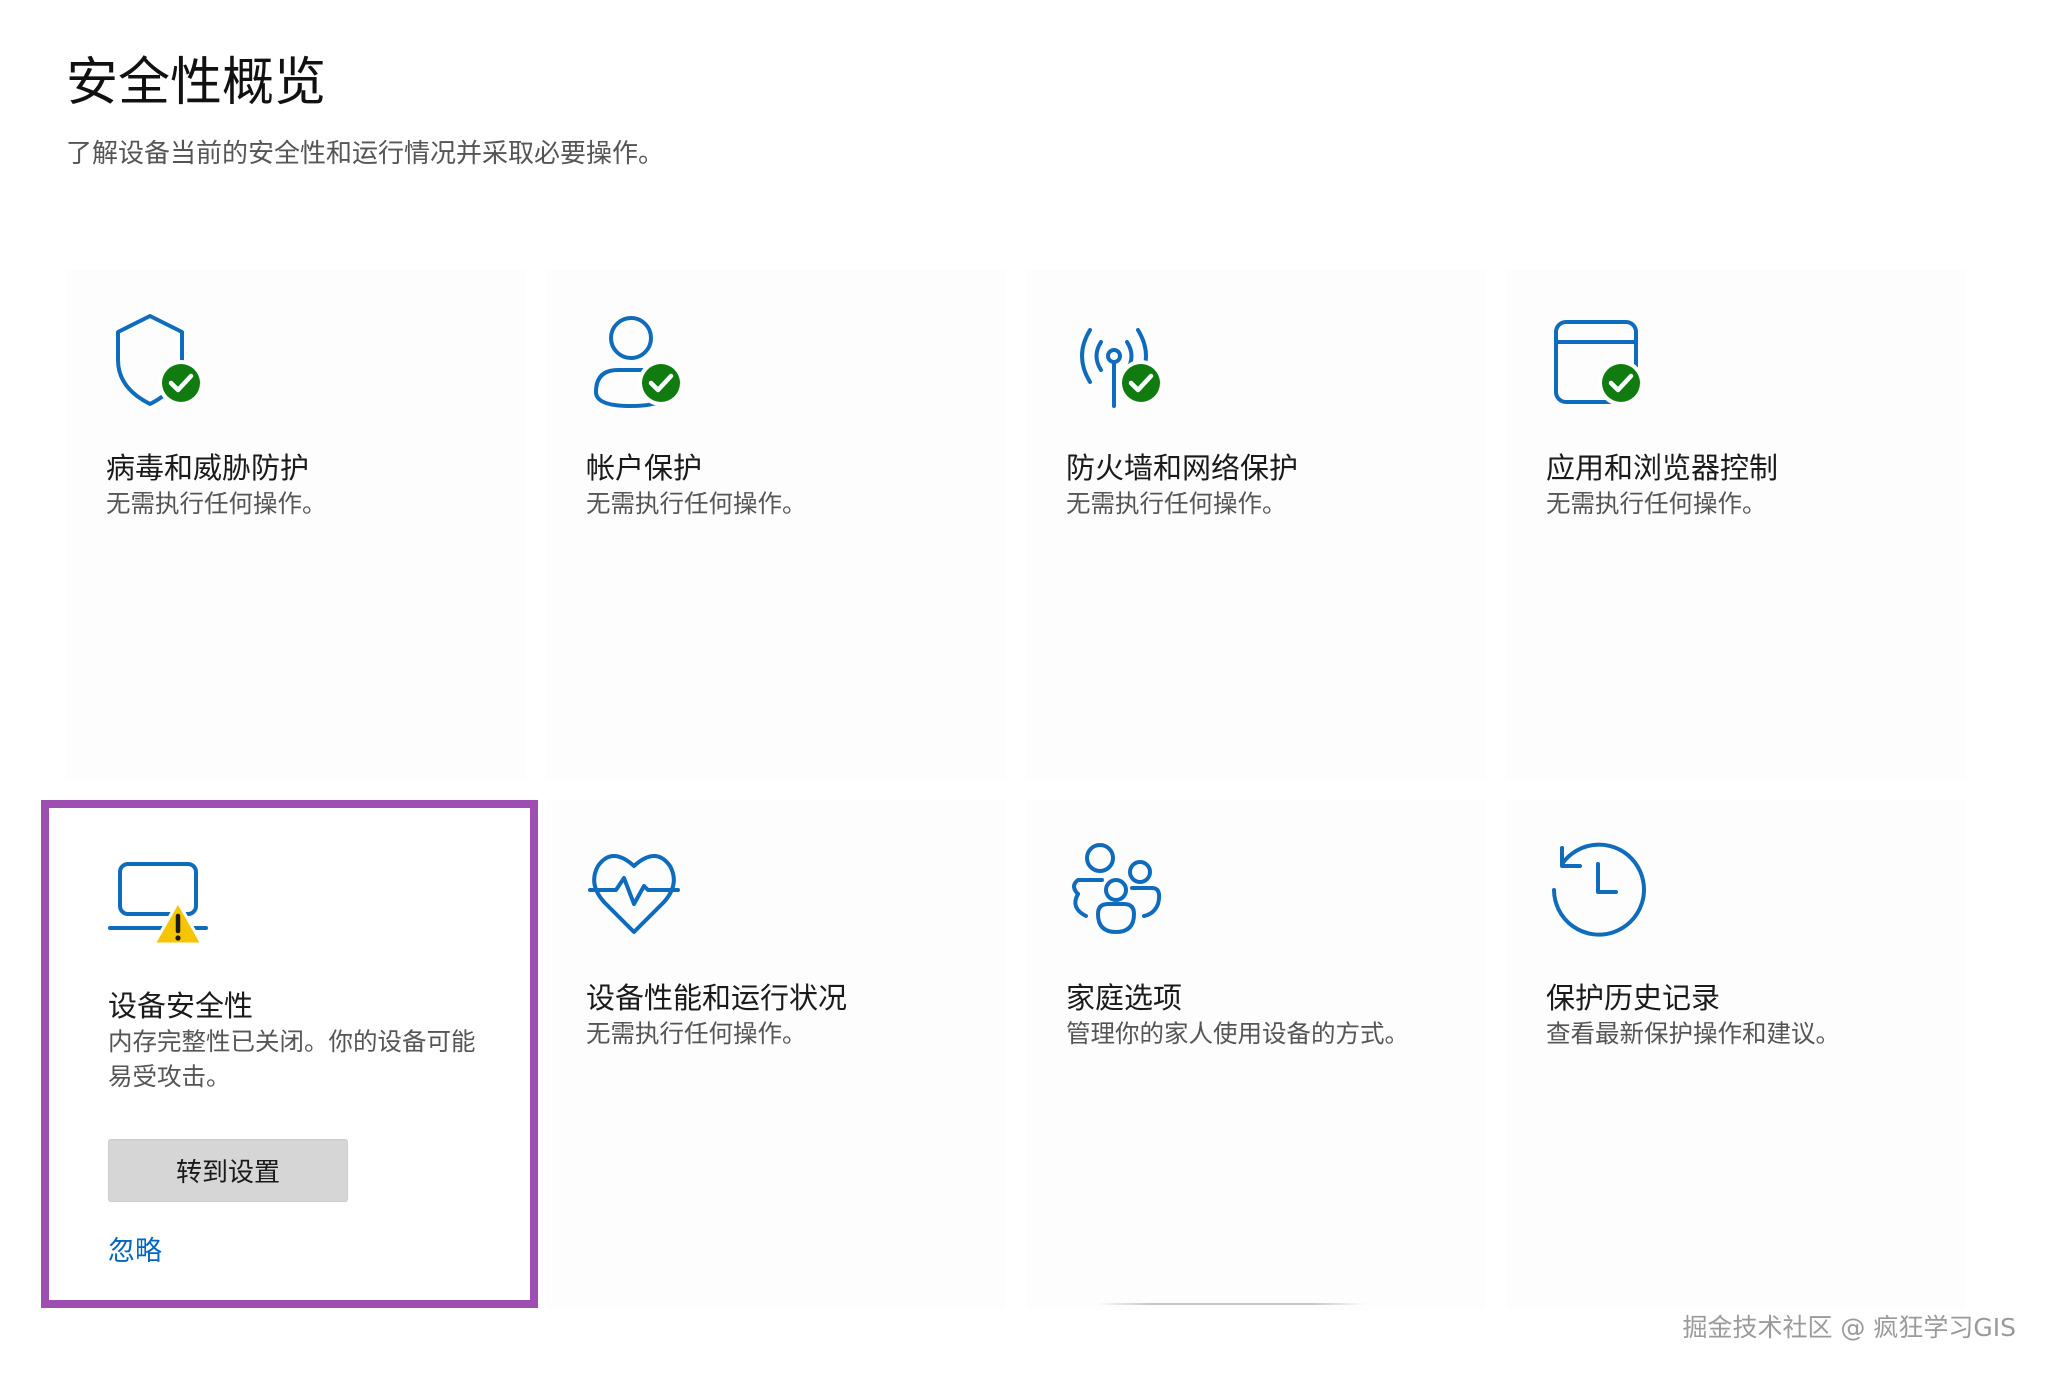 The height and width of the screenshot is (1378, 2051). I want to click on tile-title: 病毒和威胁防护, so click(208, 468).